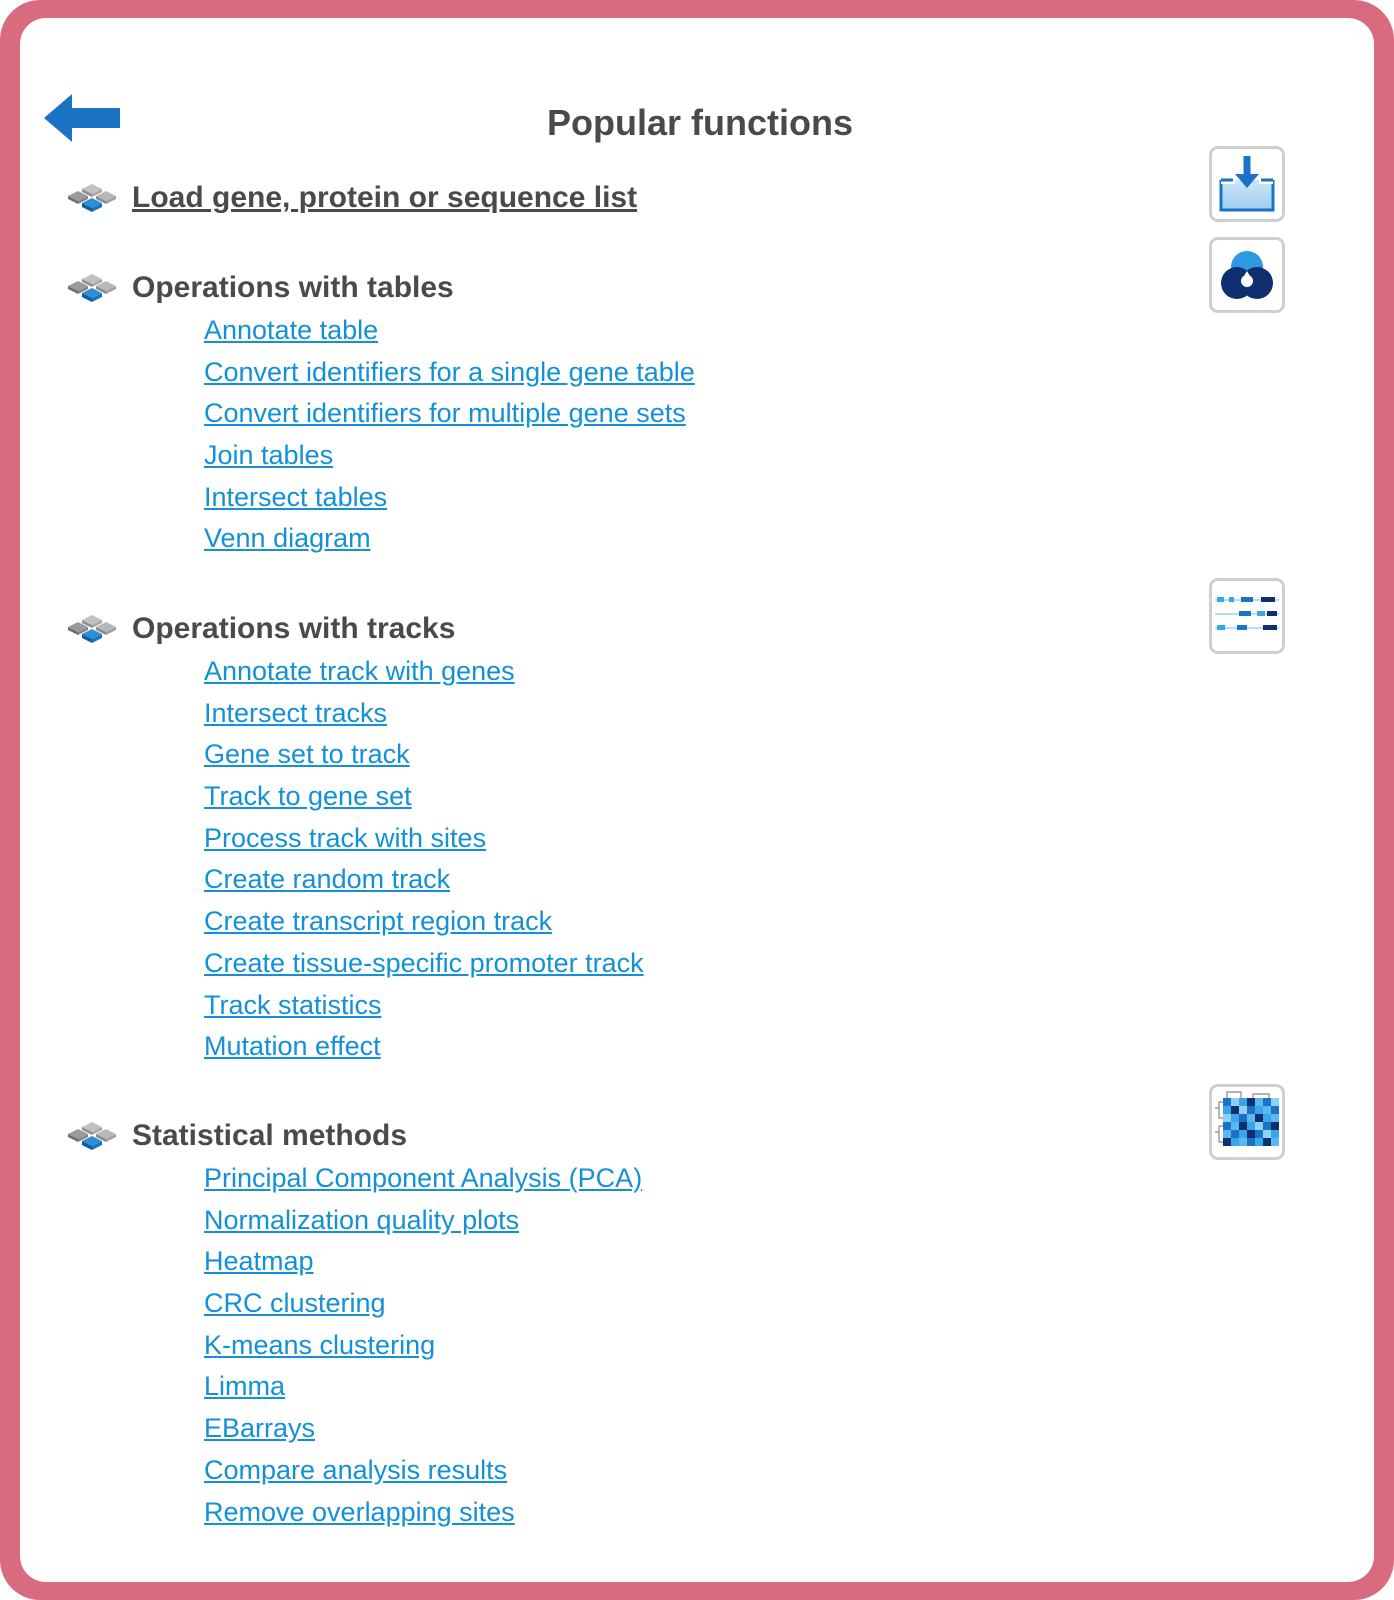 The image size is (1394, 1600). I want to click on link-process-track-sites: Process track with sites, so click(345, 838).